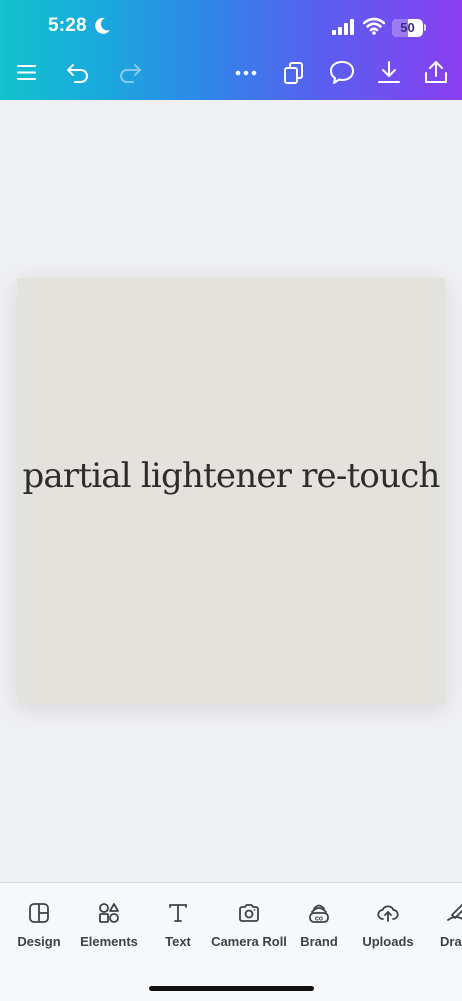 The image size is (462, 1001). I want to click on share-icon, so click(436, 73).